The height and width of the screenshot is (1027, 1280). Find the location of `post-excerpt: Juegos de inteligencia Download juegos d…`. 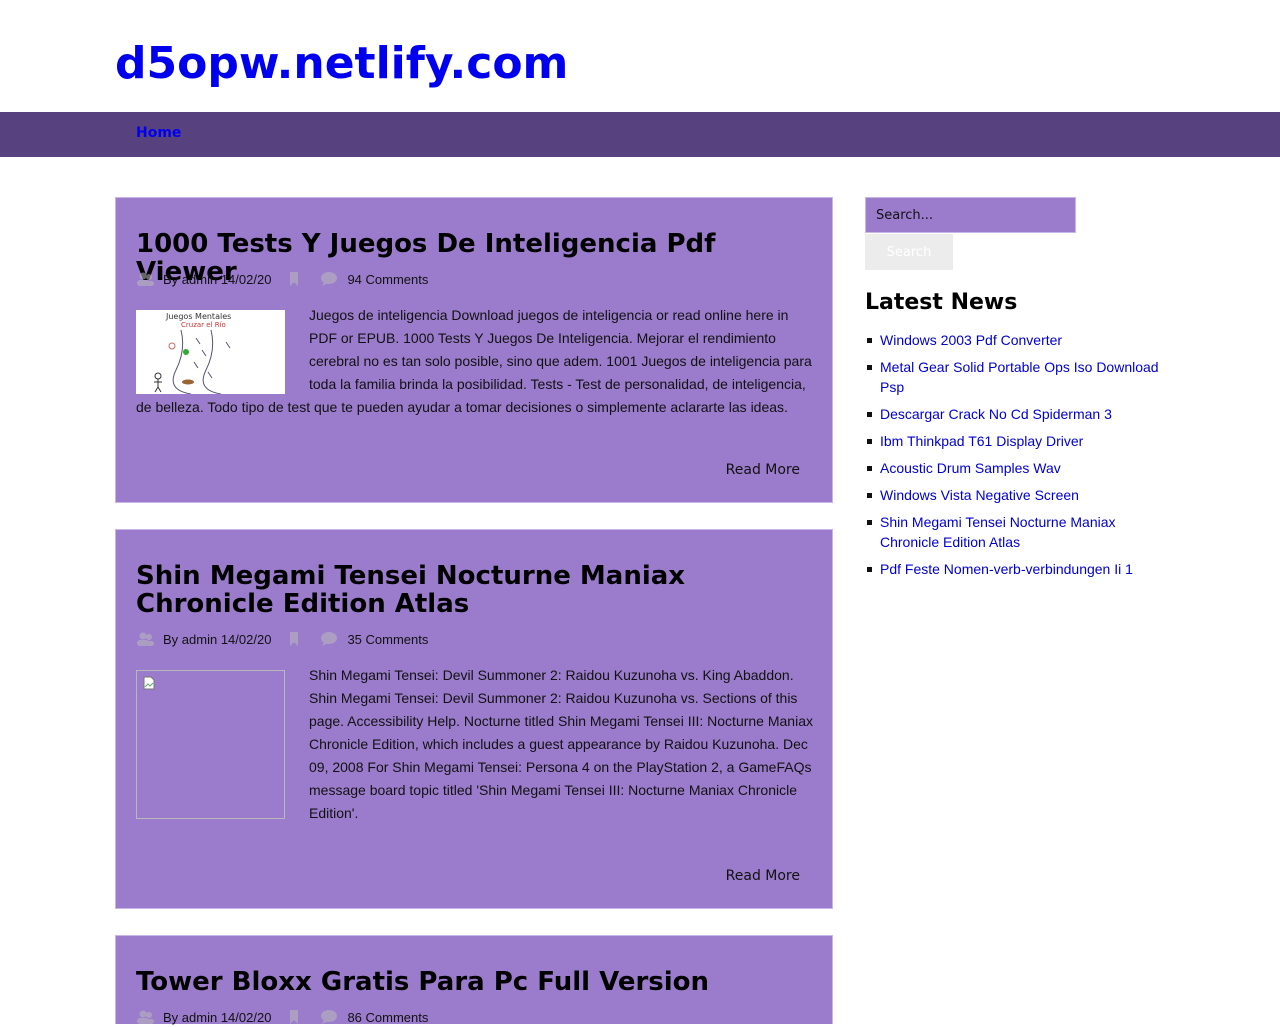

post-excerpt: Juegos de inteligencia Download juegos d… is located at coordinates (475, 361).